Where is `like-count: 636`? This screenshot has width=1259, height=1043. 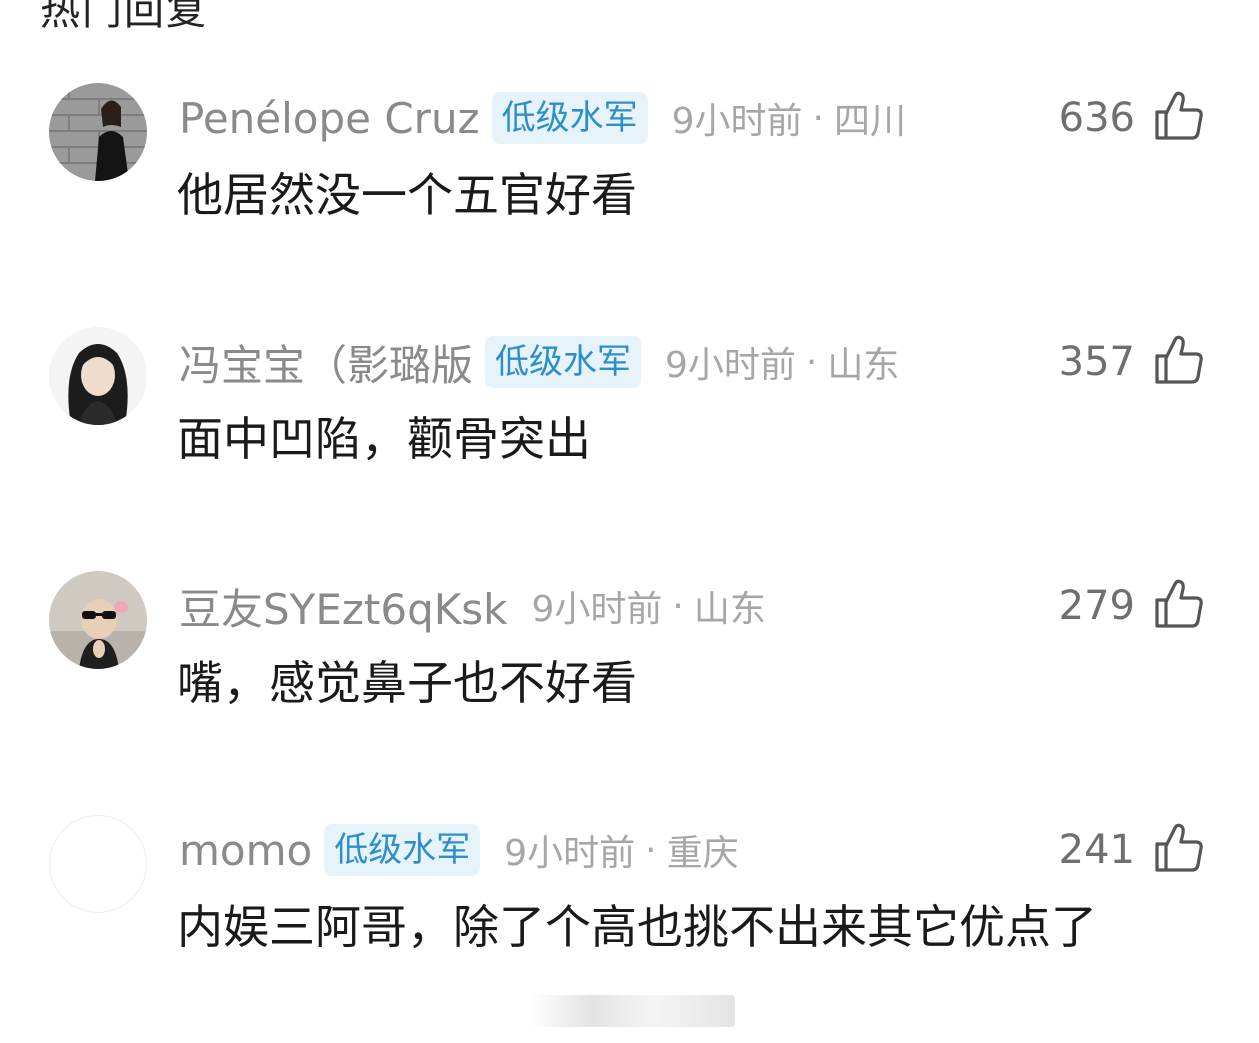
like-count: 636 is located at coordinates (1096, 118).